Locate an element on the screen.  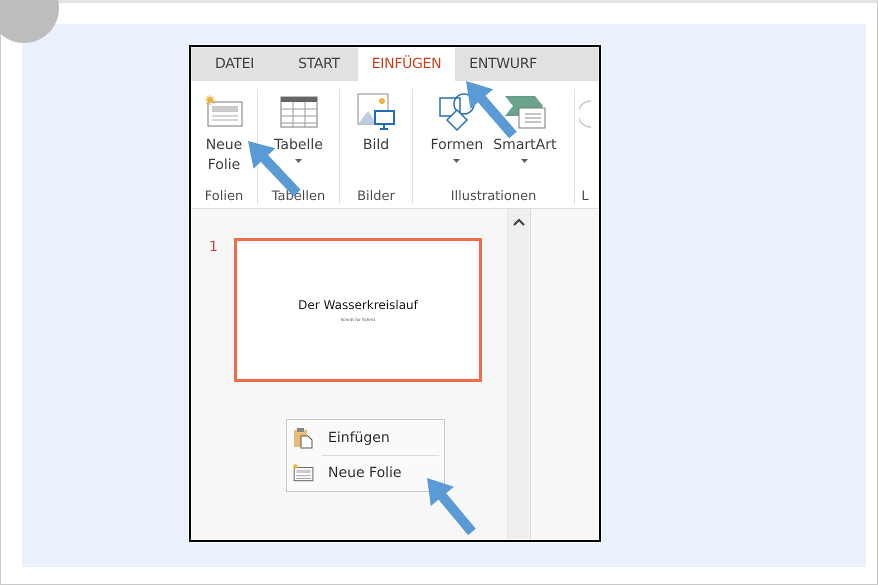
globe-icon is located at coordinates (585, 114).